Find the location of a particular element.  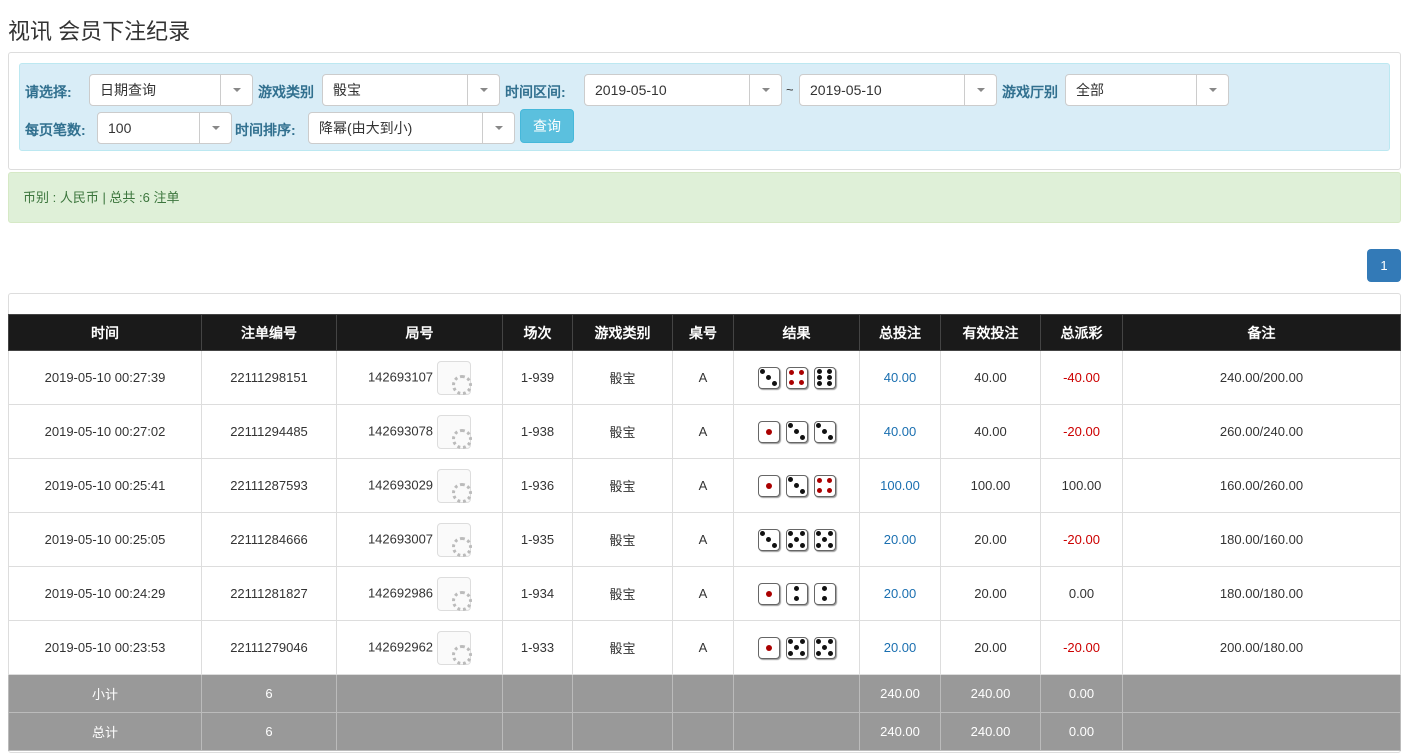

bet-id-cell: 22111279046 is located at coordinates (269, 647).